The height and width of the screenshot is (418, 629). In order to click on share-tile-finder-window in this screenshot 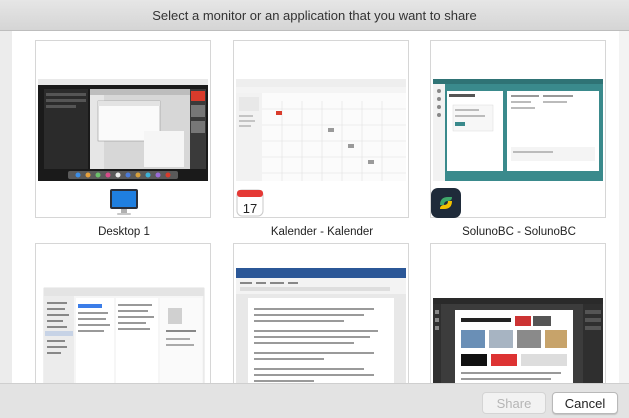, I will do `click(123, 313)`.